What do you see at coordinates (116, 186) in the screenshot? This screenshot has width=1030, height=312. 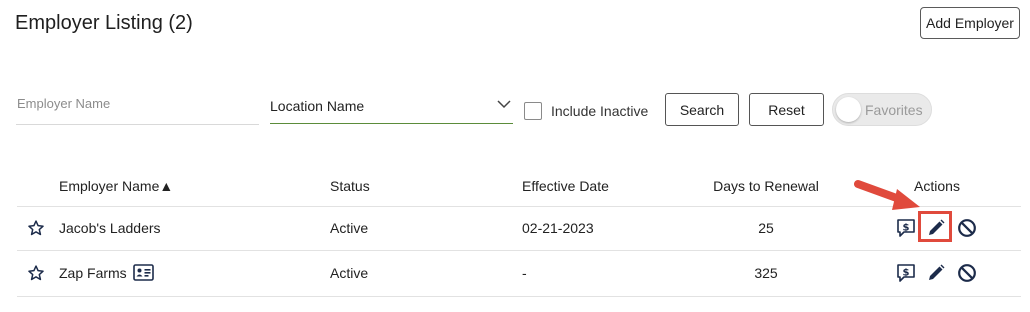 I see `column-header-employer-name: Employer Name▲` at bounding box center [116, 186].